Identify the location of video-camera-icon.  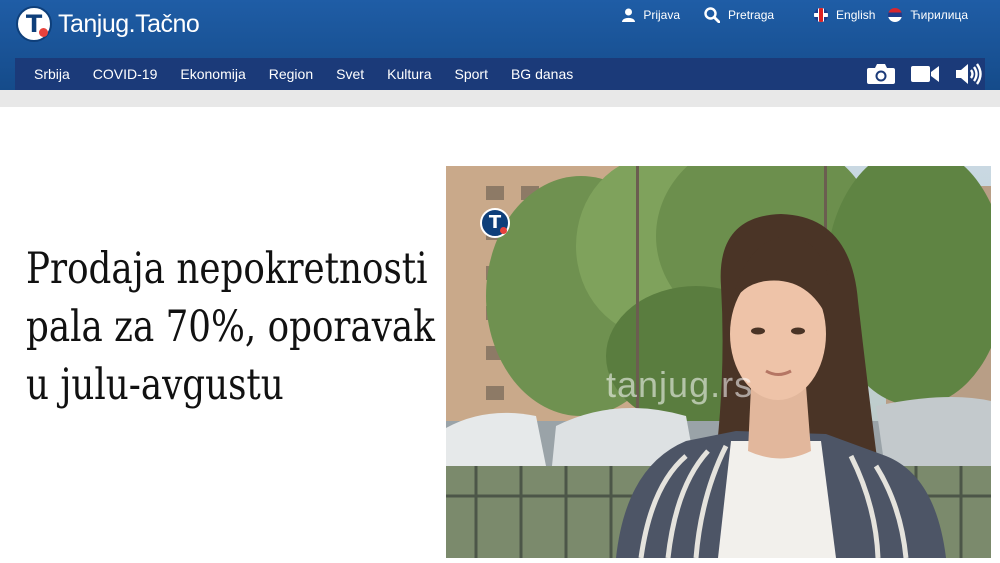
(925, 74).